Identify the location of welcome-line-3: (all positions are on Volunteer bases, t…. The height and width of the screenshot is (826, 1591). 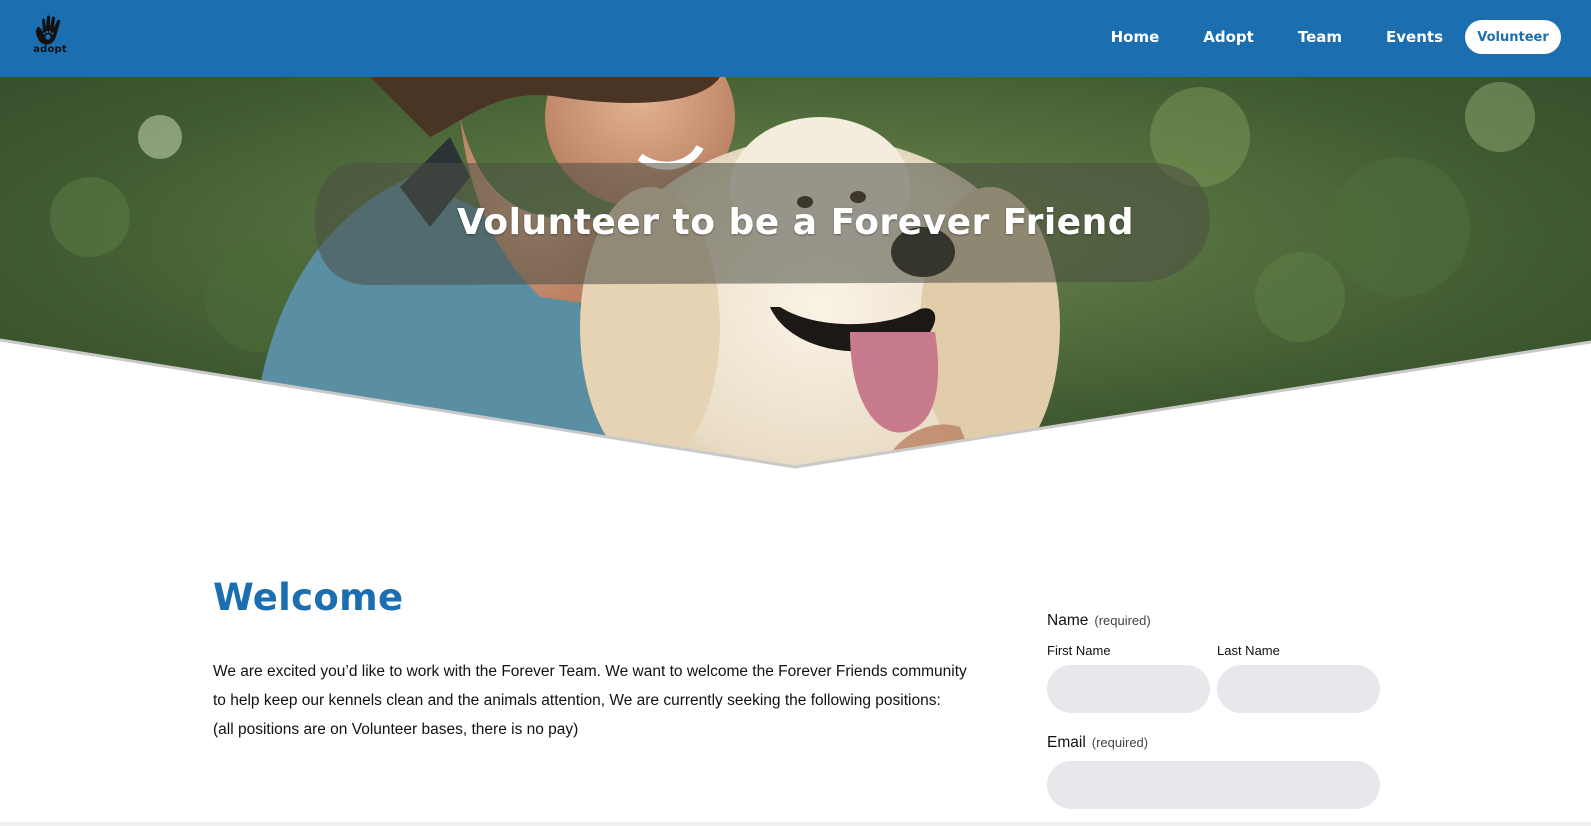
(396, 729).